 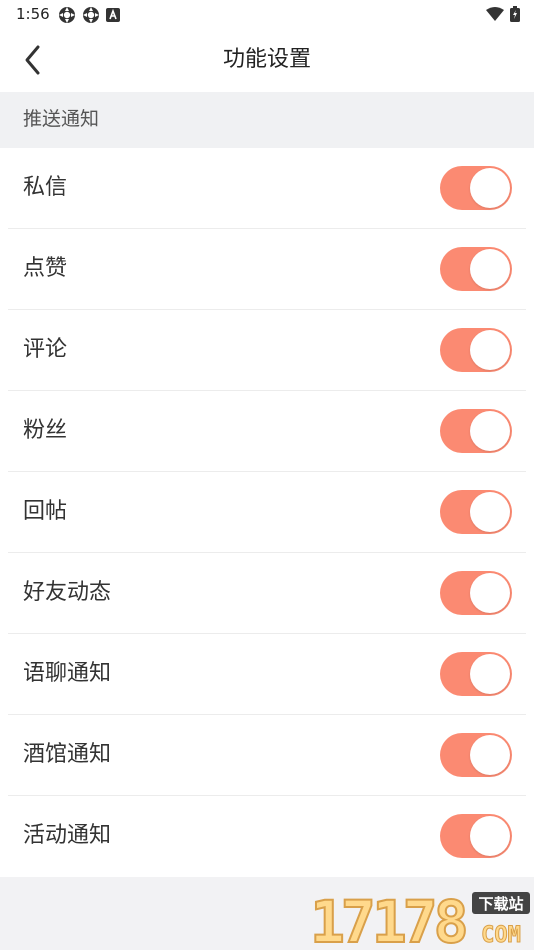 I want to click on nav-bar: 功能设置, so click(x=267, y=60).